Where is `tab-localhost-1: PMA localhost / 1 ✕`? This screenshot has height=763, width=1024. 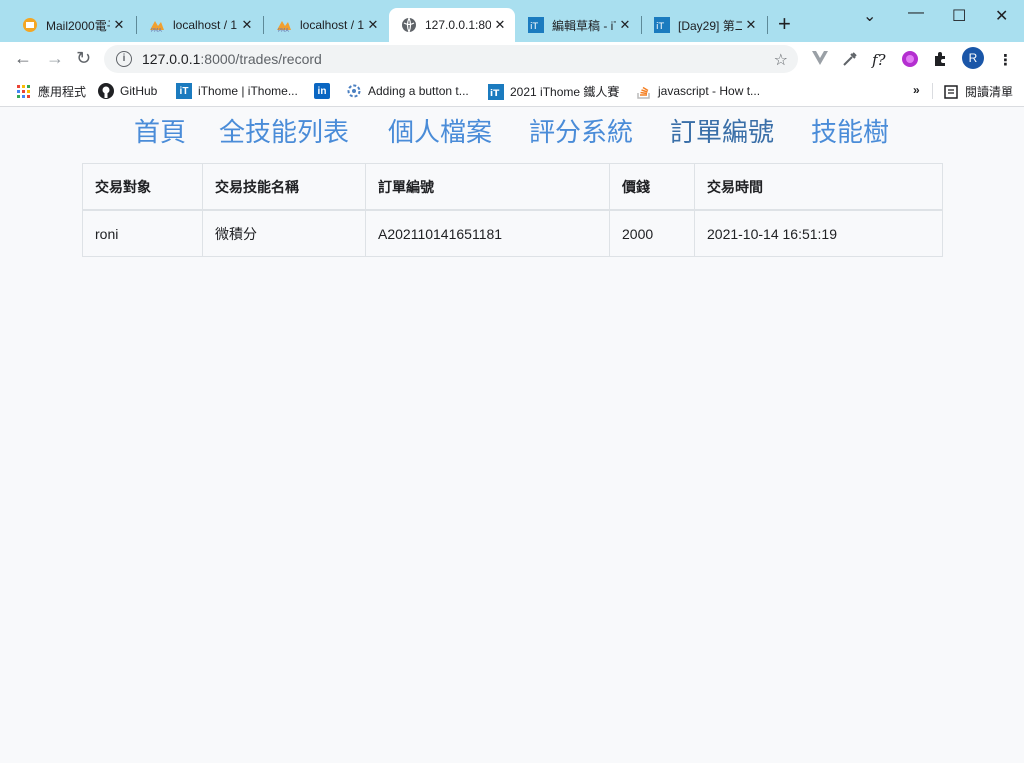
tab-localhost-1: PMA localhost / 1 ✕ is located at coordinates (199, 25).